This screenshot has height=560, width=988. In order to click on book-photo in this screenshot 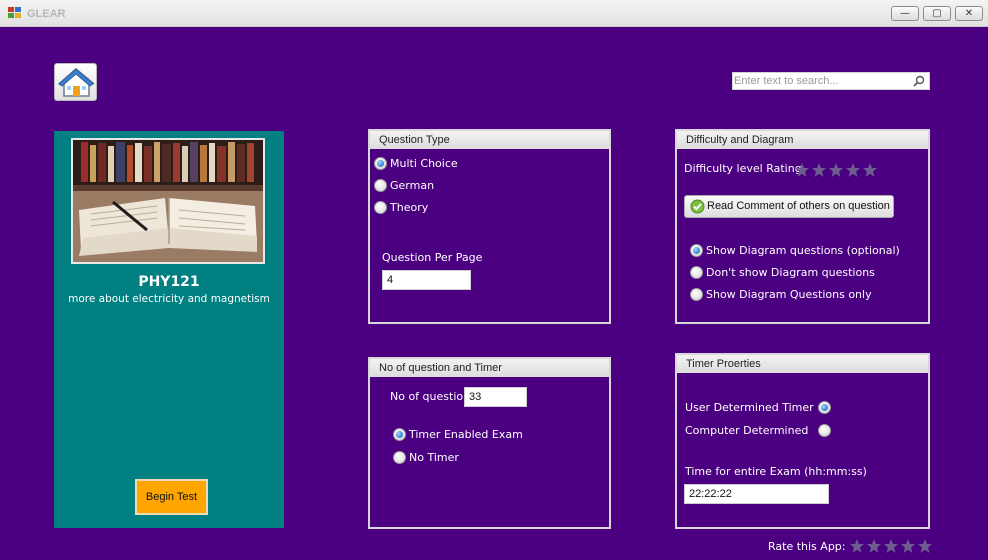, I will do `click(168, 201)`.